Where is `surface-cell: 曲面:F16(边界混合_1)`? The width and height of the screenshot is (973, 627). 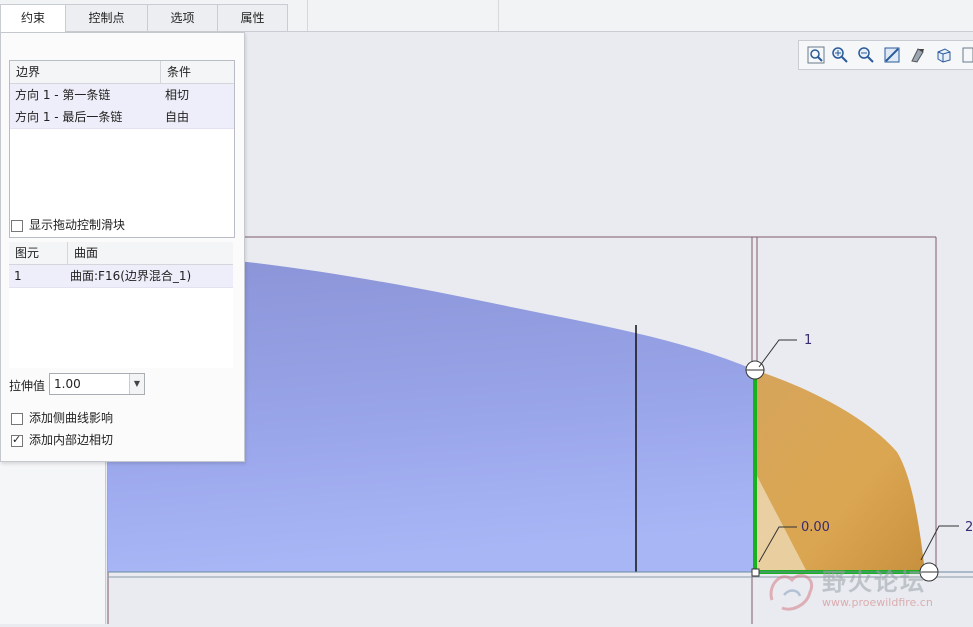 surface-cell: 曲面:F16(边界混合_1) is located at coordinates (131, 276).